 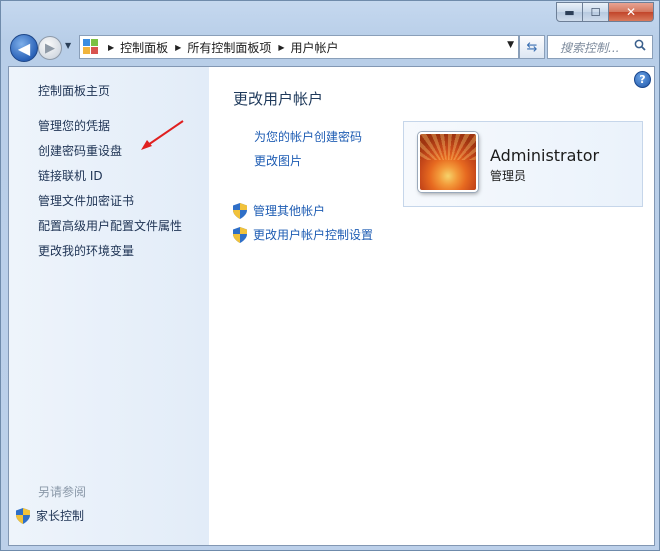 I want to click on see-also-heading: 另请参阅, so click(x=62, y=492).